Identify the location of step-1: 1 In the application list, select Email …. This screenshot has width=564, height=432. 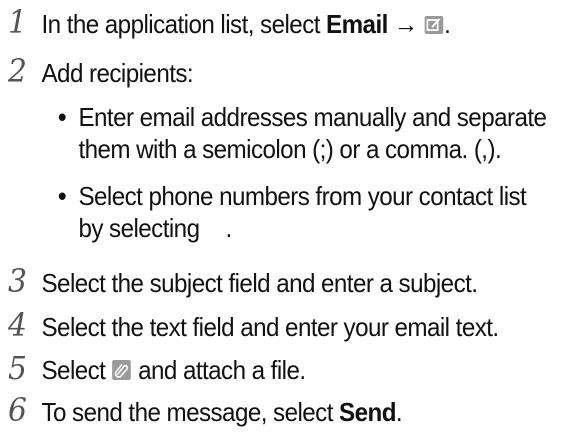
(229, 22).